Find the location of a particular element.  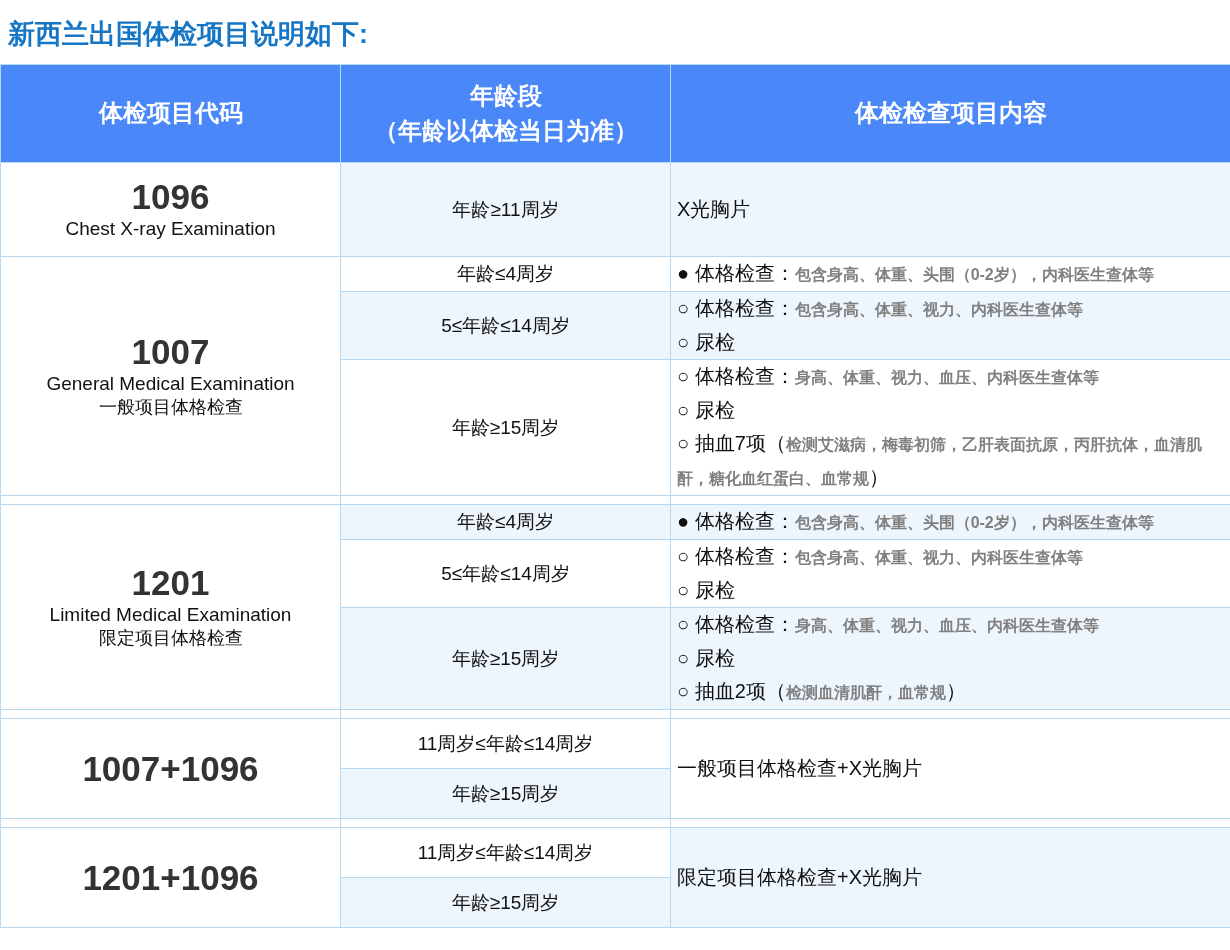

code-number: 1201 is located at coordinates (170, 583).